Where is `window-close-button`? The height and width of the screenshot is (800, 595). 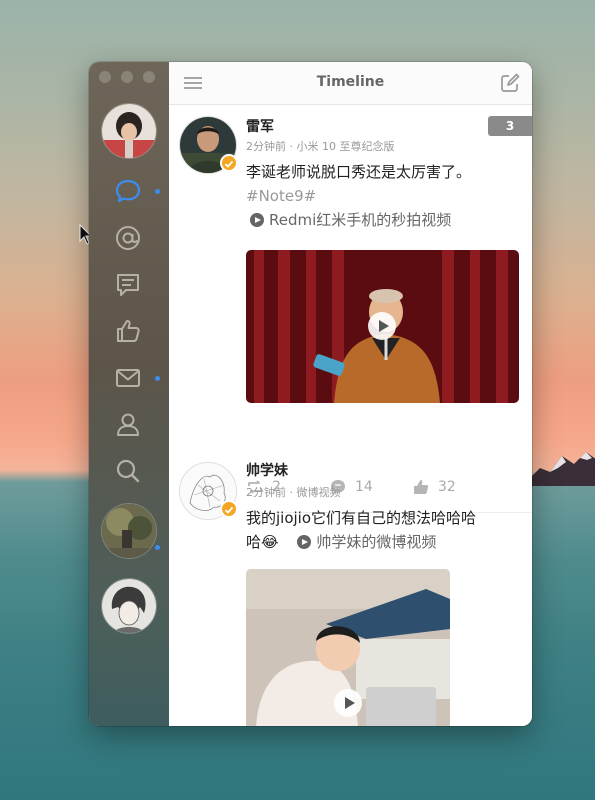 window-close-button is located at coordinates (105, 77).